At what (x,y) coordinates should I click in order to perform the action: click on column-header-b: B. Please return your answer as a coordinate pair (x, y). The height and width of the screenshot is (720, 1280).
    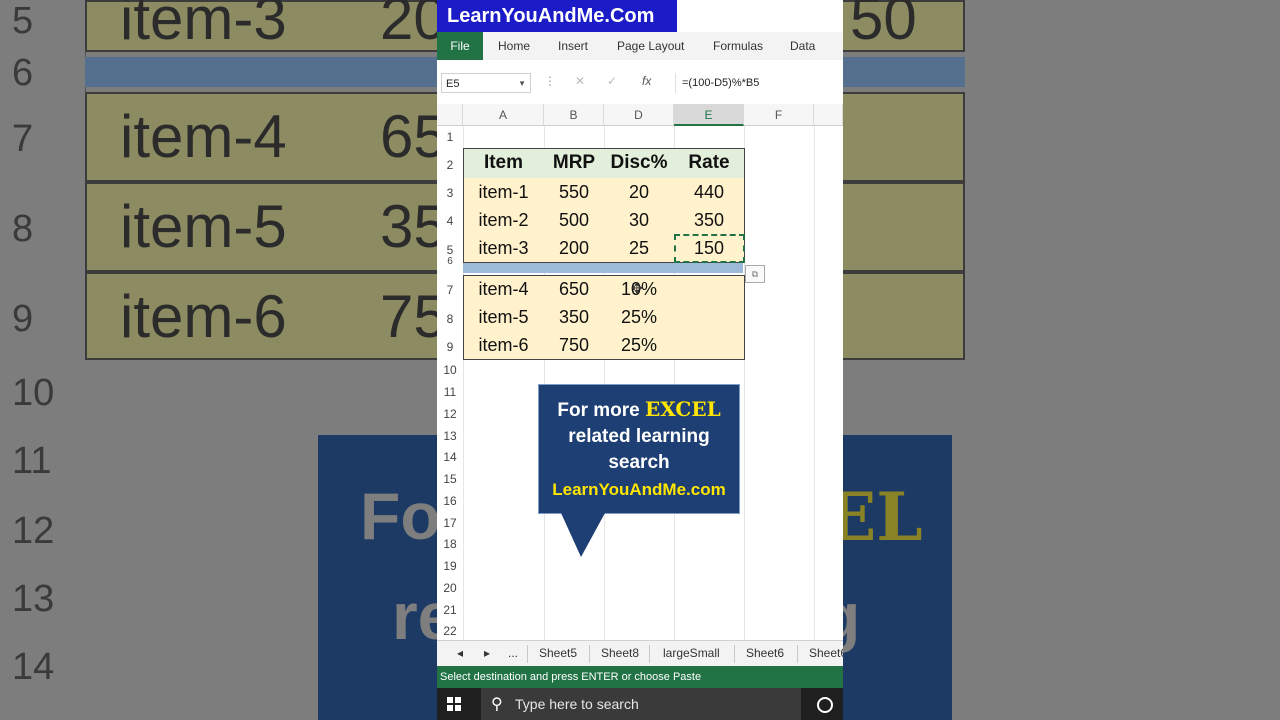
    Looking at the image, I should click on (574, 115).